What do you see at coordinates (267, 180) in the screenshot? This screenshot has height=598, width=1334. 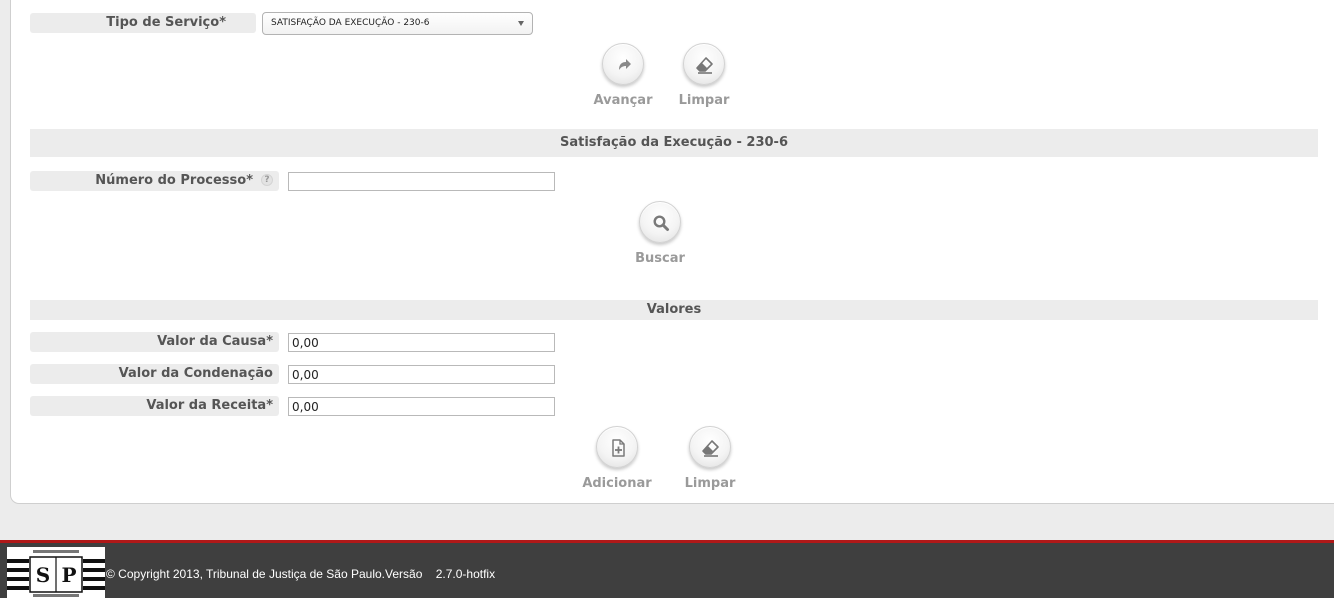 I see `help-icon: ?` at bounding box center [267, 180].